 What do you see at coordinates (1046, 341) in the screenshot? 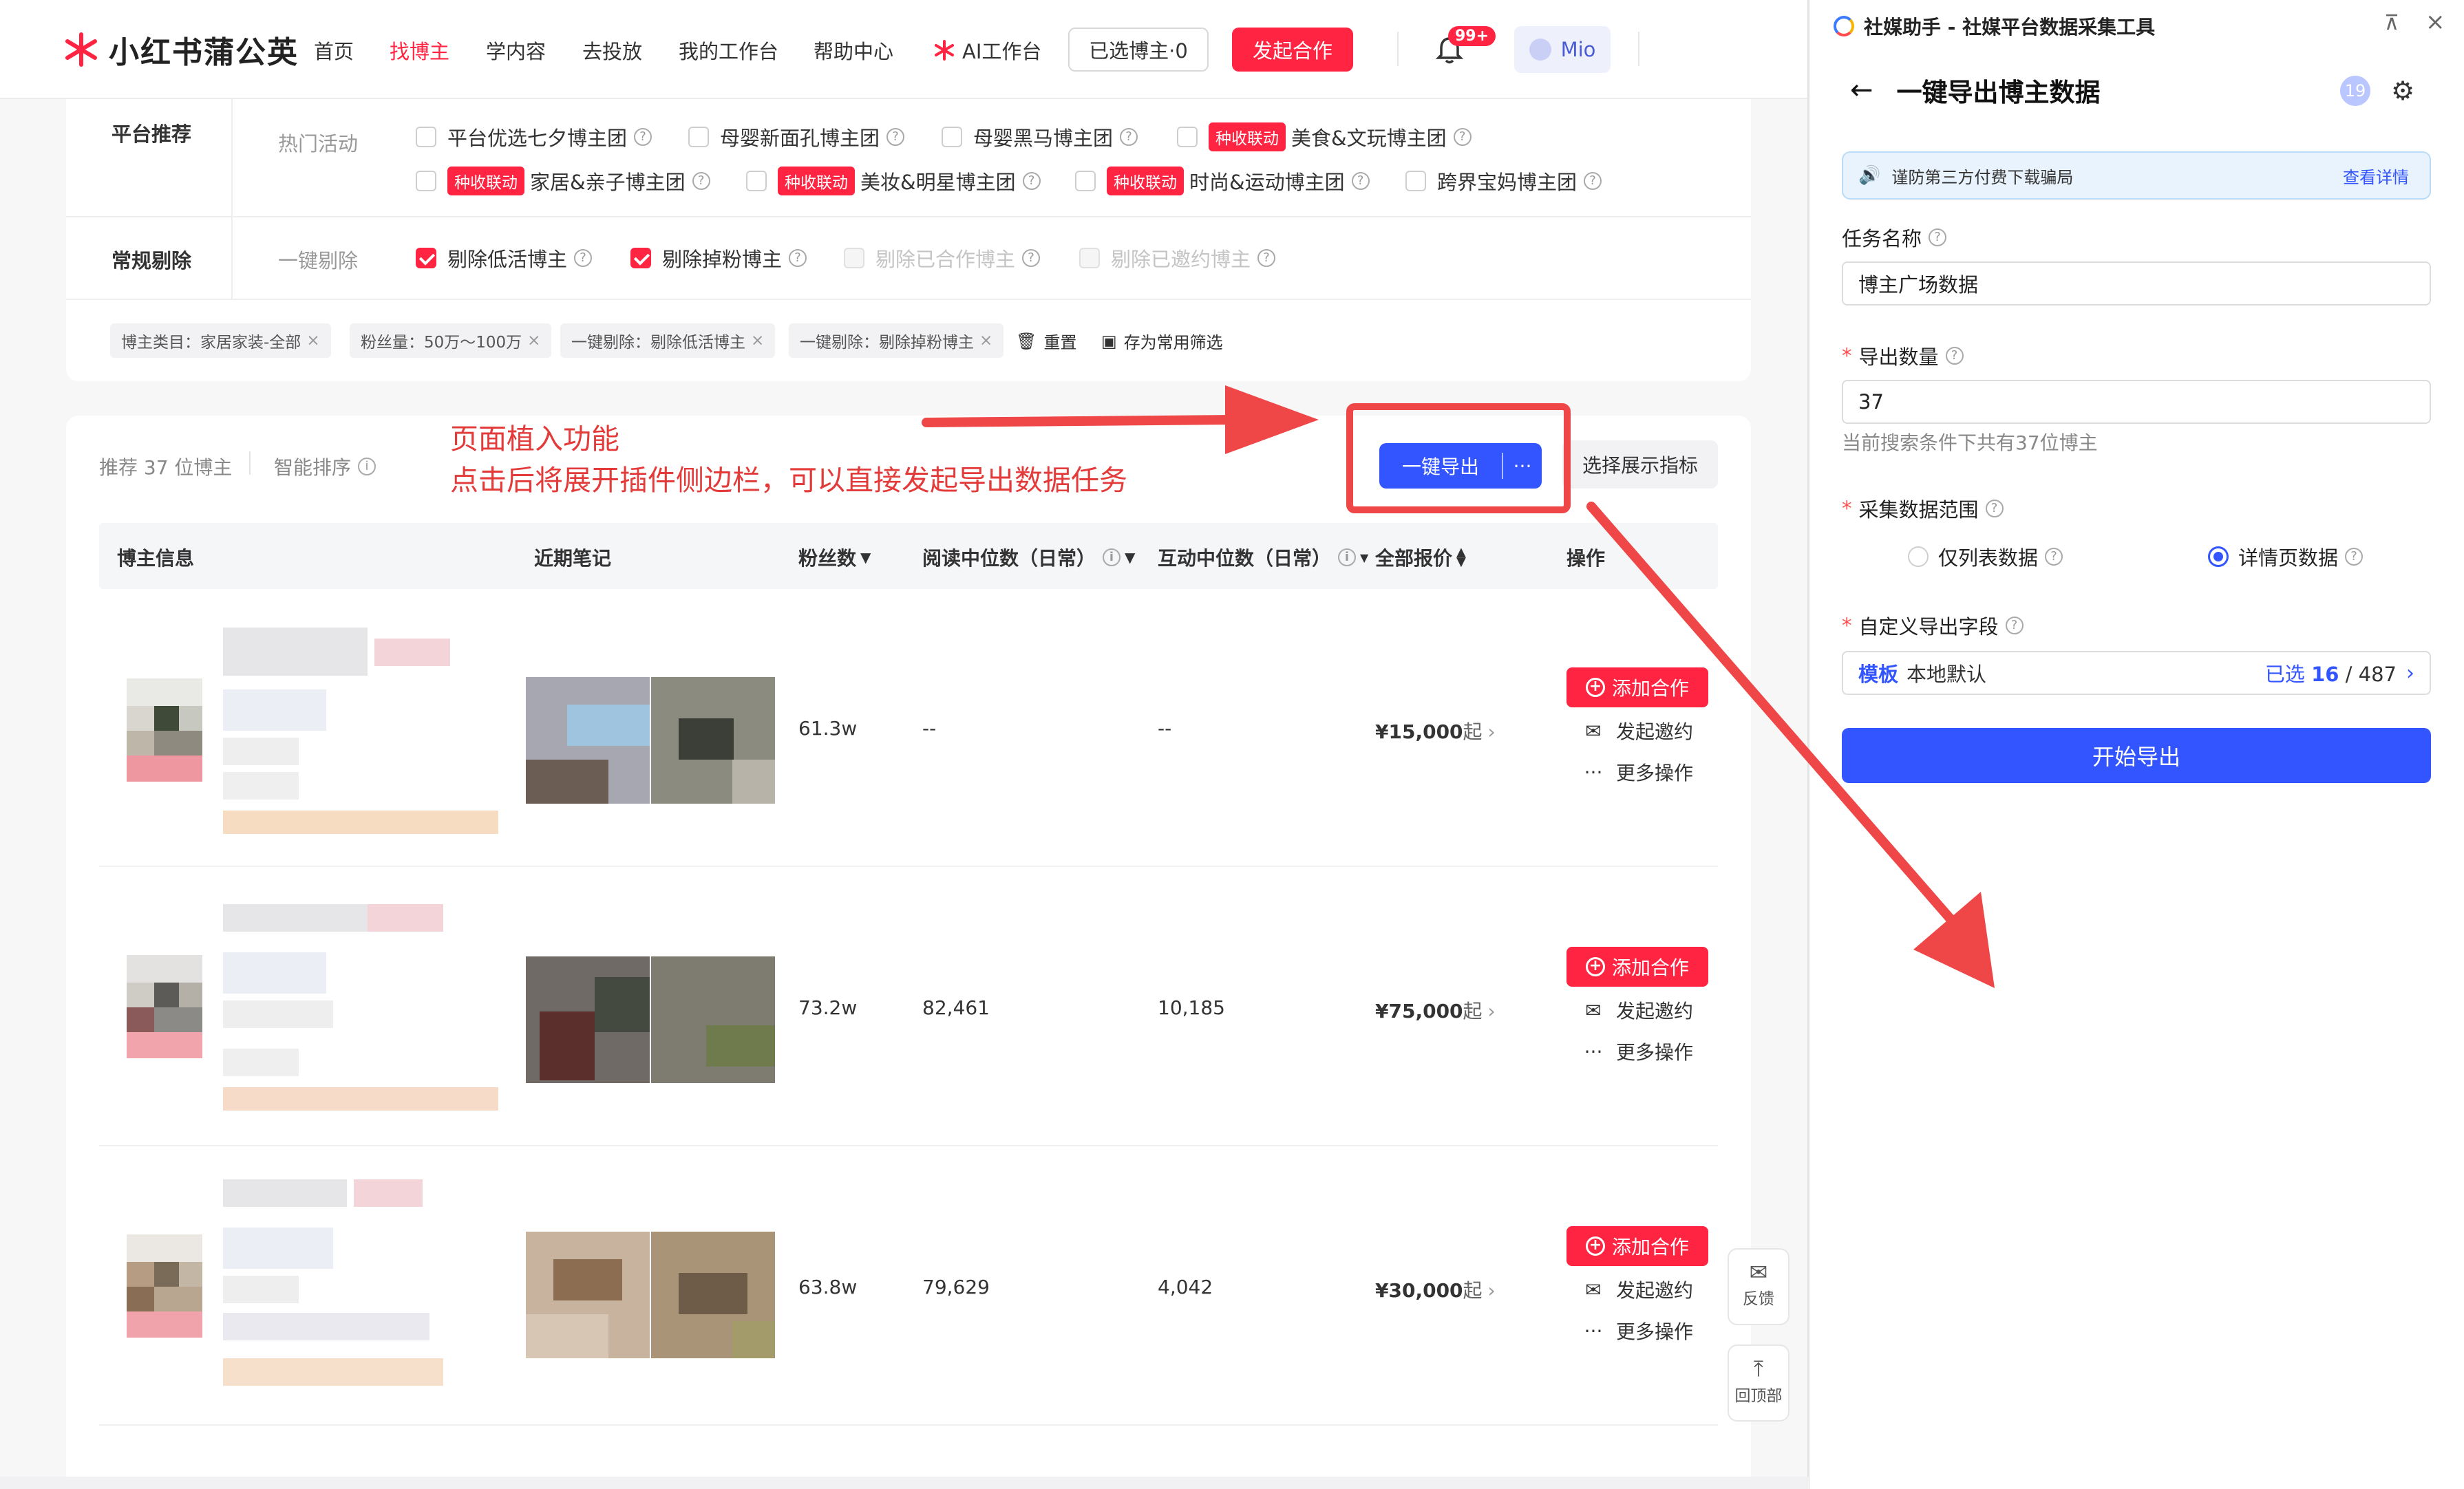
I see `reset-button: 🗑 重置` at bounding box center [1046, 341].